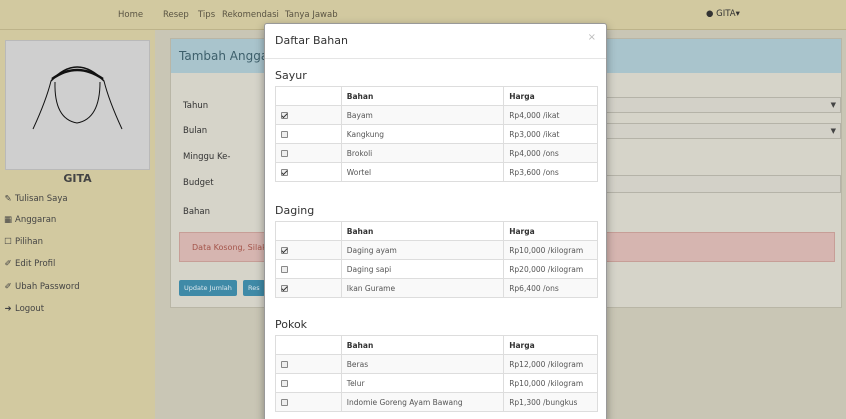  I want to click on bahan-harga: Rp12,000 /kilogram, so click(550, 364).